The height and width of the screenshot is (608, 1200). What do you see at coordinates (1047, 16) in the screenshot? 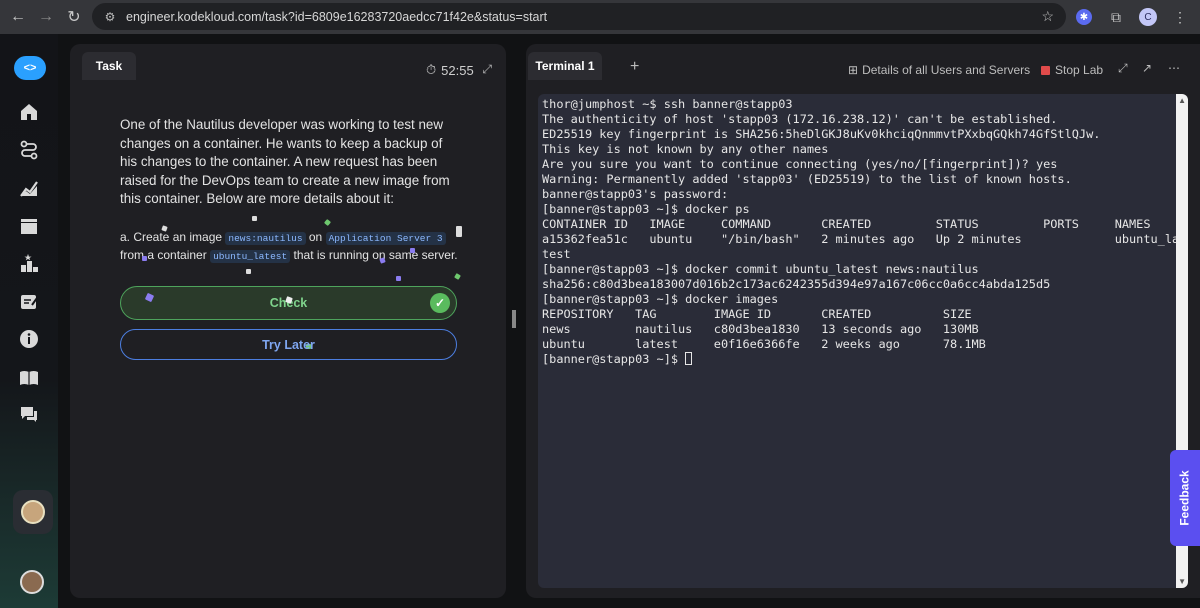
I see `bookmark-star-icon: ☆` at bounding box center [1047, 16].